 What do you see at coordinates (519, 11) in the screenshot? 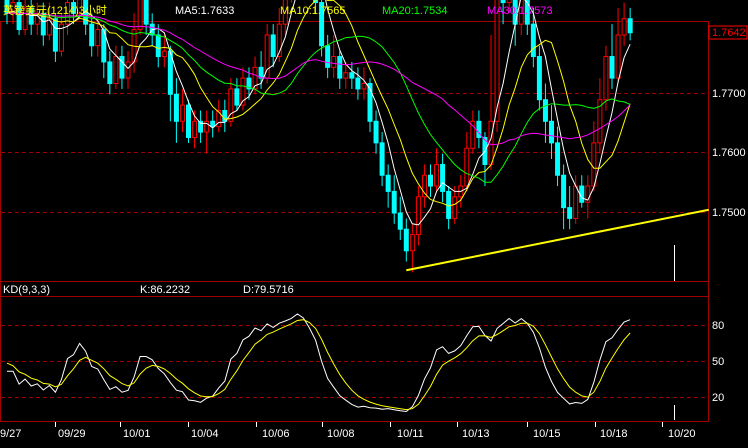
I see `ma30-readout: MA30:1.7573` at bounding box center [519, 11].